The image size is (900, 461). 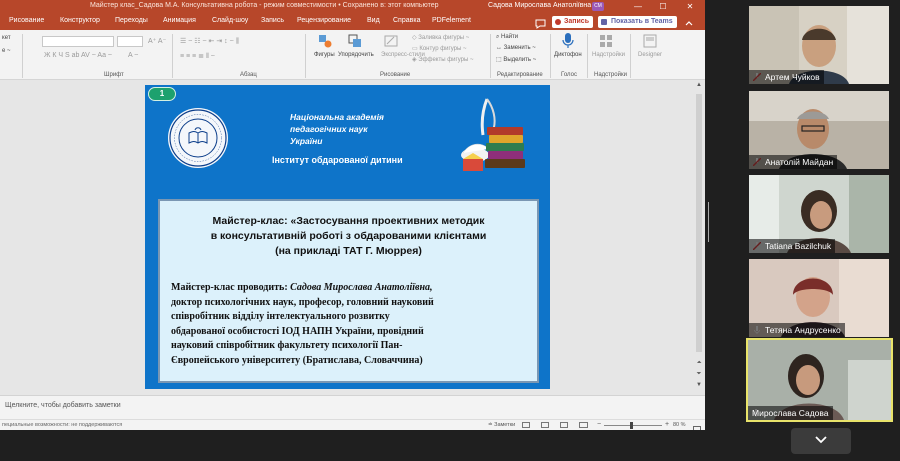 What do you see at coordinates (709, 222) in the screenshot?
I see `panel-resize-handle` at bounding box center [709, 222].